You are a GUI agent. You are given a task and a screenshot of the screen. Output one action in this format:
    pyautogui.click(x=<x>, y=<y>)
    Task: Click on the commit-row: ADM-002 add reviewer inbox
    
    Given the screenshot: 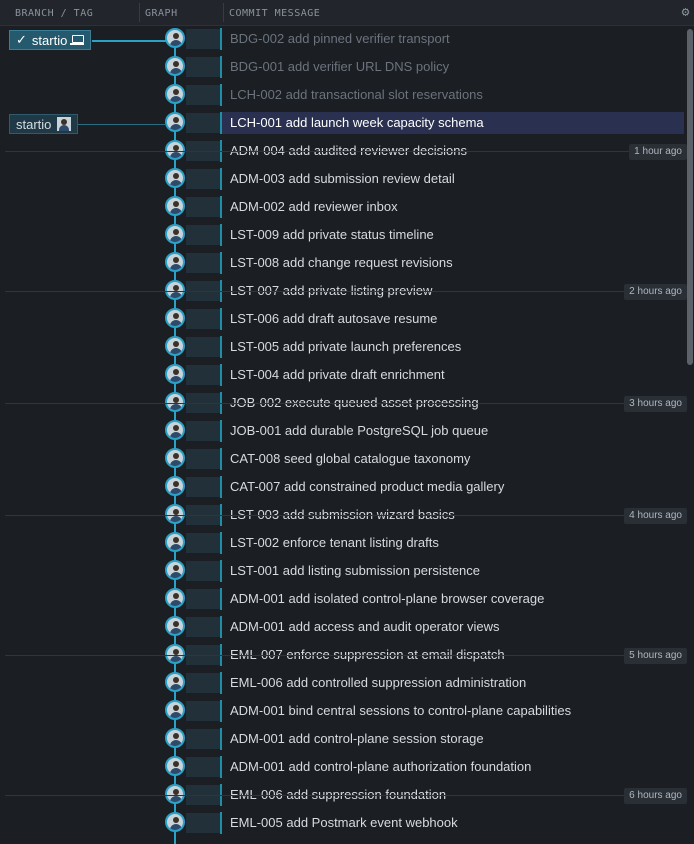 What is the action you would take?
    pyautogui.click(x=342, y=207)
    